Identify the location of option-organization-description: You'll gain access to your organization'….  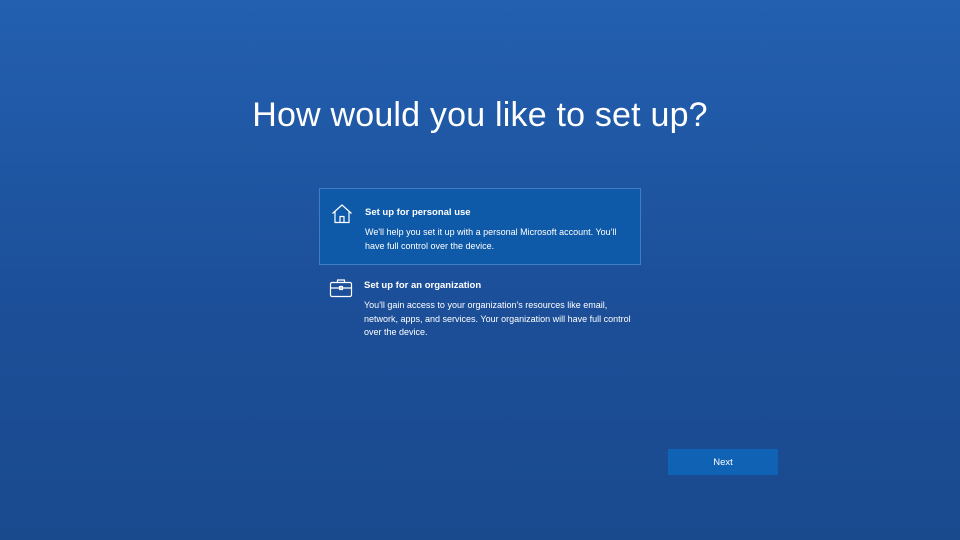
(497, 318).